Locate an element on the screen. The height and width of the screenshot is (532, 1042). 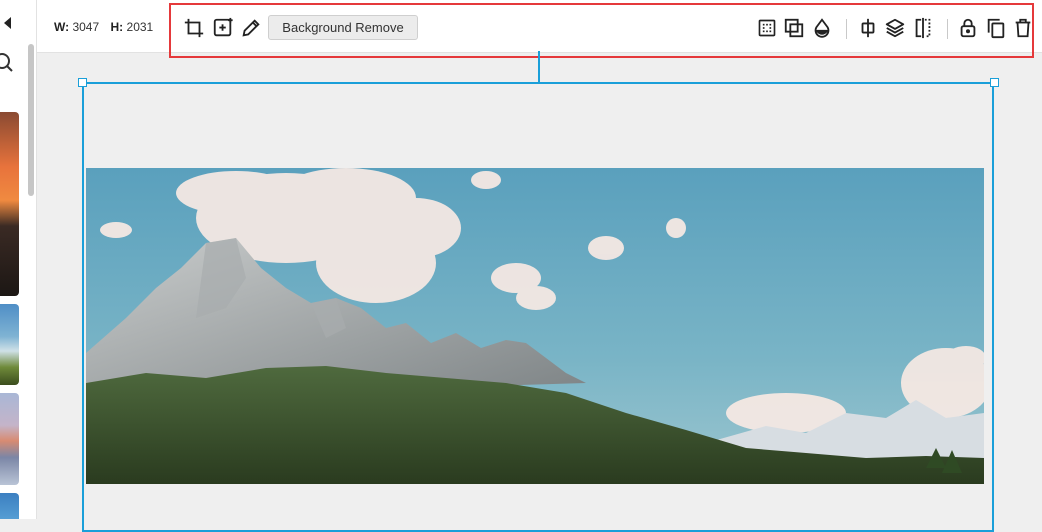
left-sidebar is located at coordinates (18, 259).